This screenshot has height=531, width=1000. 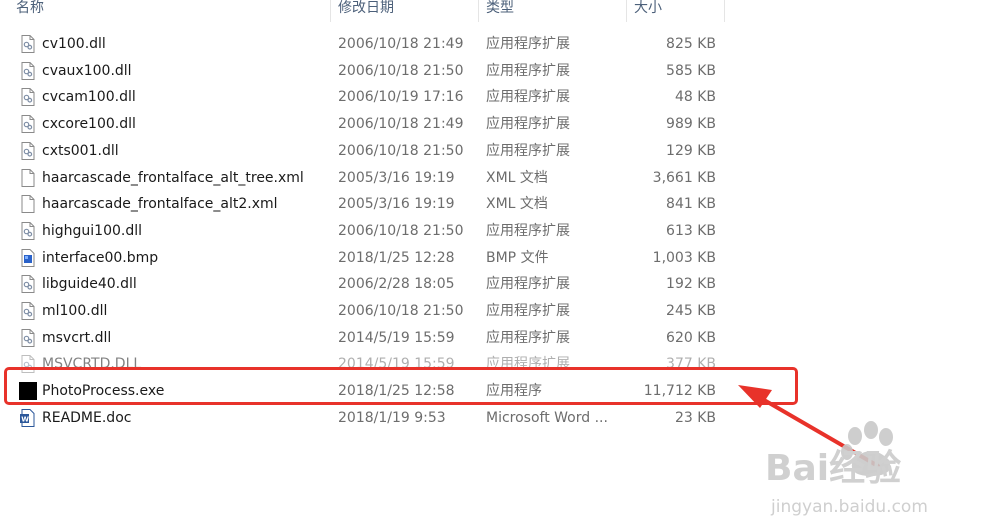 What do you see at coordinates (849, 507) in the screenshot?
I see `watermark-url: jingyan.baidu.com` at bounding box center [849, 507].